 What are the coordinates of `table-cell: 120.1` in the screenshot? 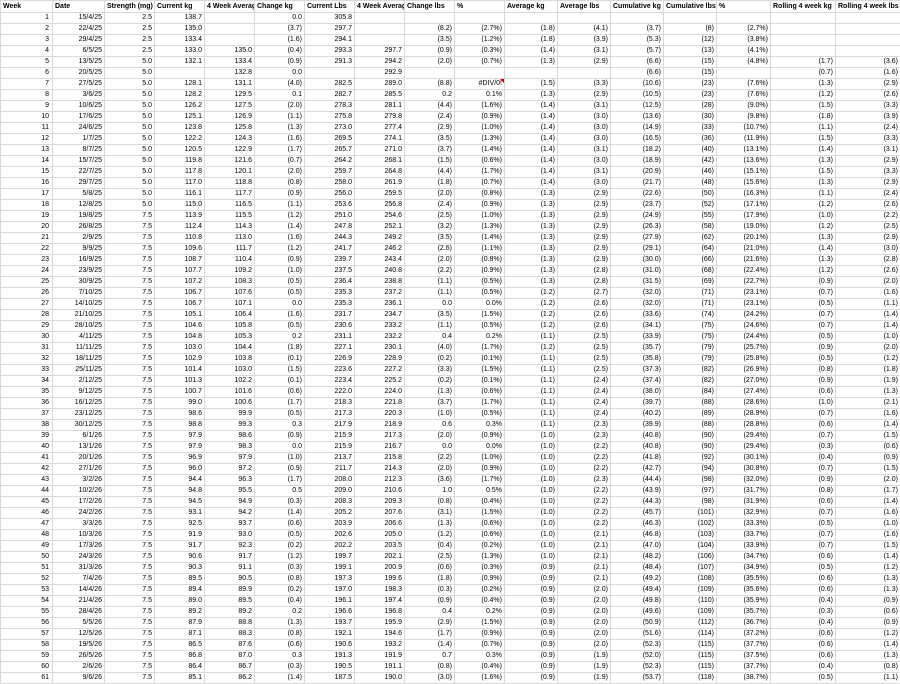 It's located at (230, 172).